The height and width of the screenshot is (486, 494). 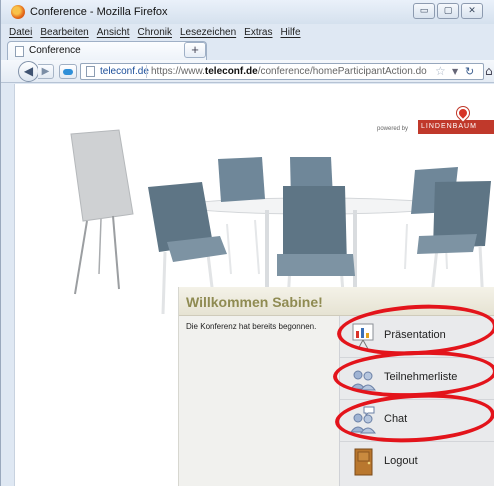 I want to click on url-prefix: https://www., so click(x=178, y=71).